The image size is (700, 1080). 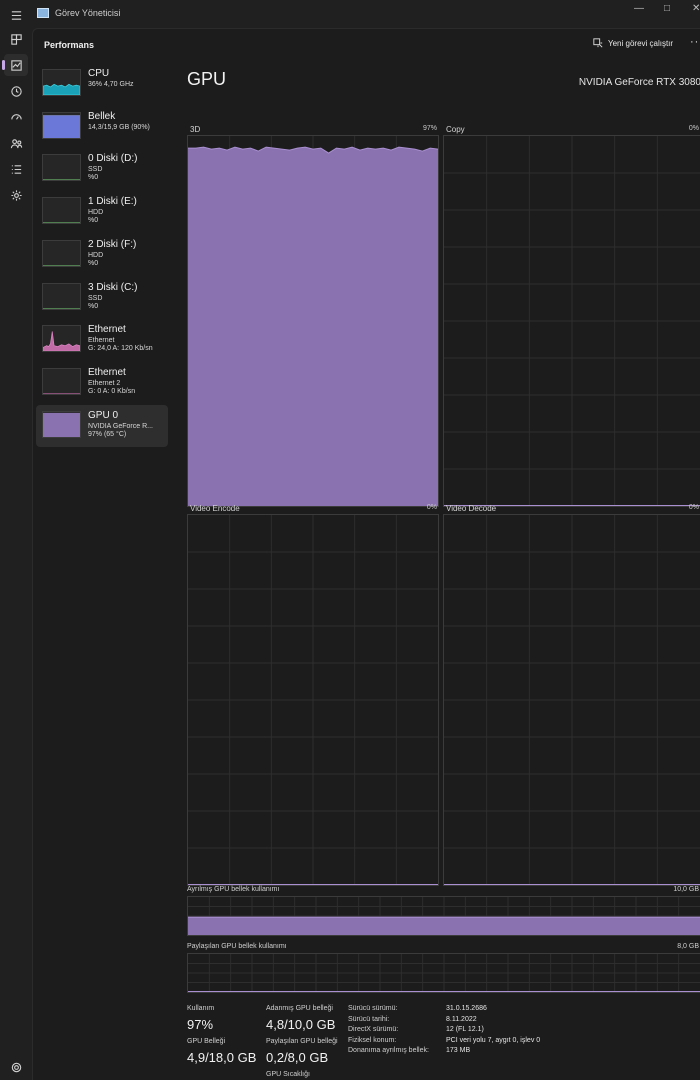 What do you see at coordinates (102, 116) in the screenshot?
I see `sidebar-item-name: Bellek` at bounding box center [102, 116].